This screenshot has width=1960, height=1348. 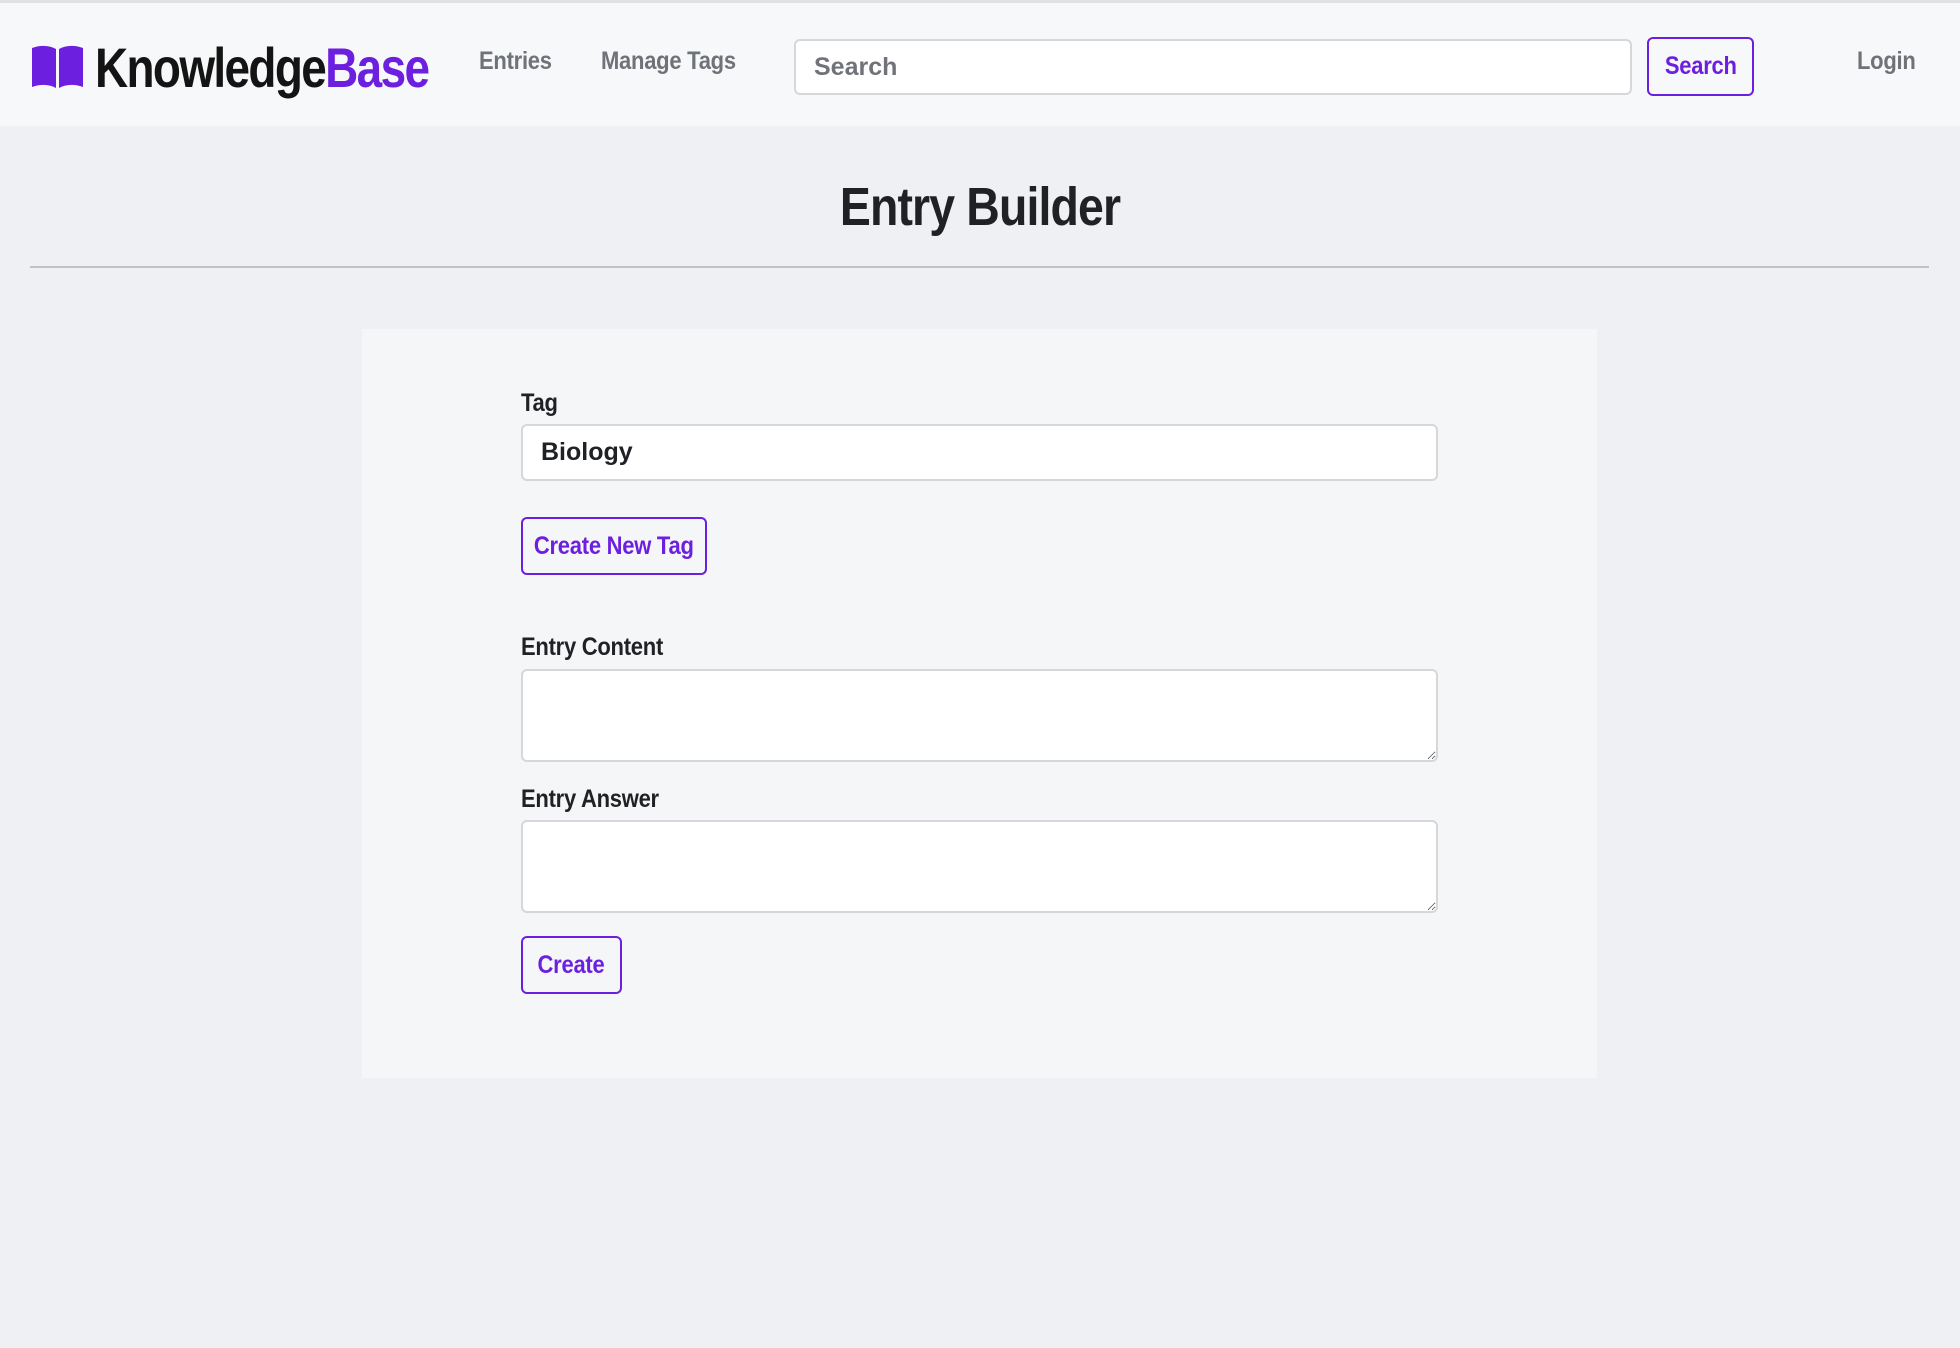 I want to click on entry-content-textarea, so click(x=979, y=715).